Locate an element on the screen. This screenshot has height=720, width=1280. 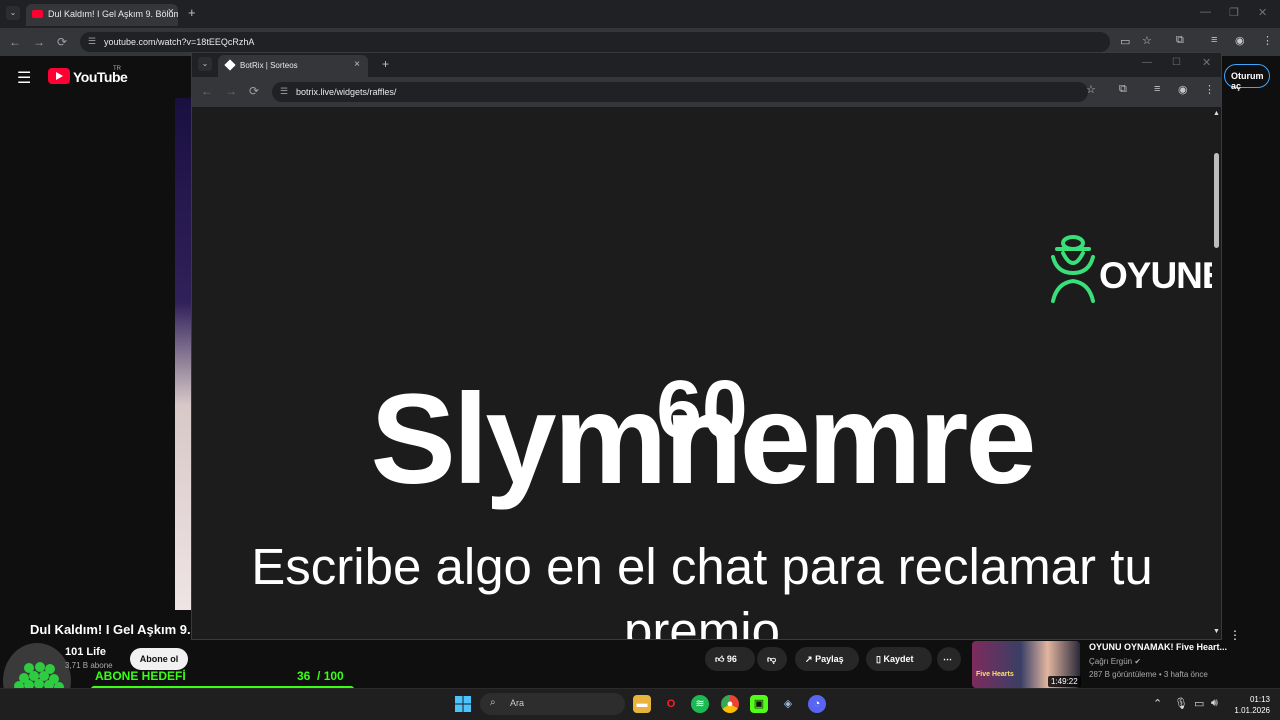
suggestion-menu-icon: ⋮ is located at coordinates (1235, 635).